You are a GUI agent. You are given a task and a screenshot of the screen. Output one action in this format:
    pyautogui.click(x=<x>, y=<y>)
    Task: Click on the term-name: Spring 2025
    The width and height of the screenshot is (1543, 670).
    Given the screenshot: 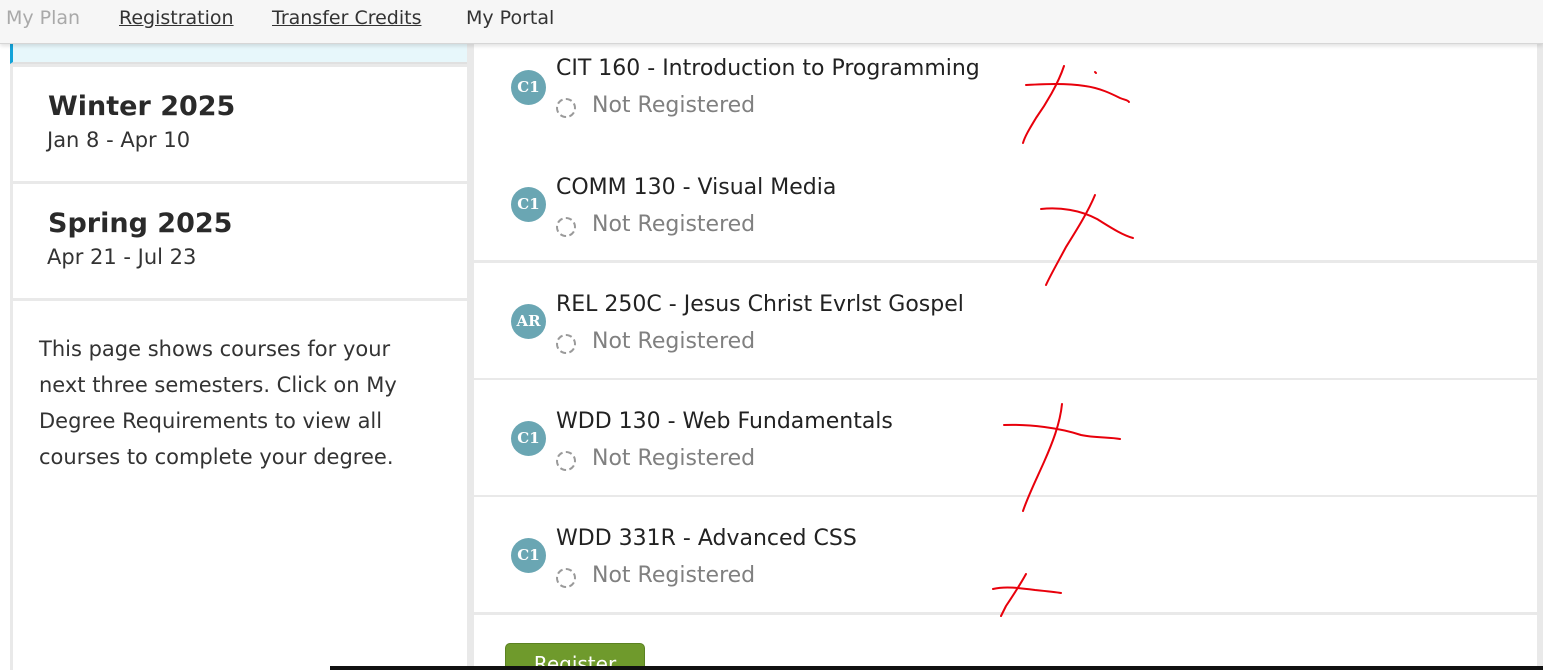 What is the action you would take?
    pyautogui.click(x=140, y=223)
    